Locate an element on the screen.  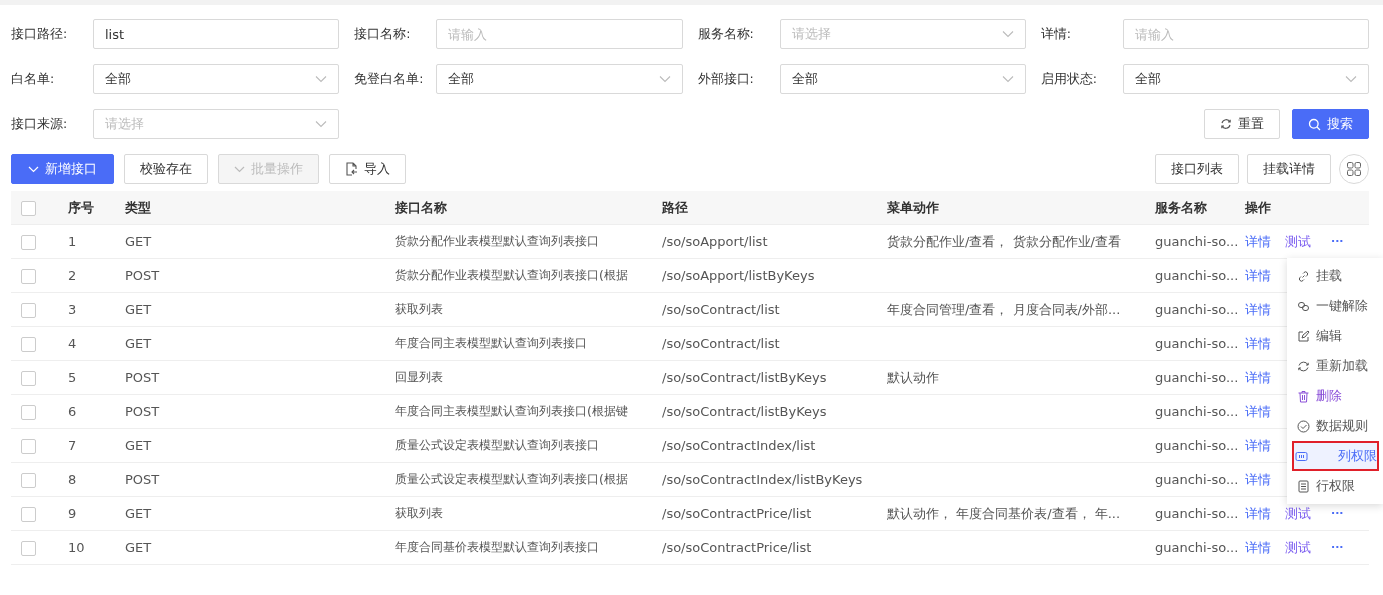
filter-label: 外部接口: is located at coordinates (726, 79).